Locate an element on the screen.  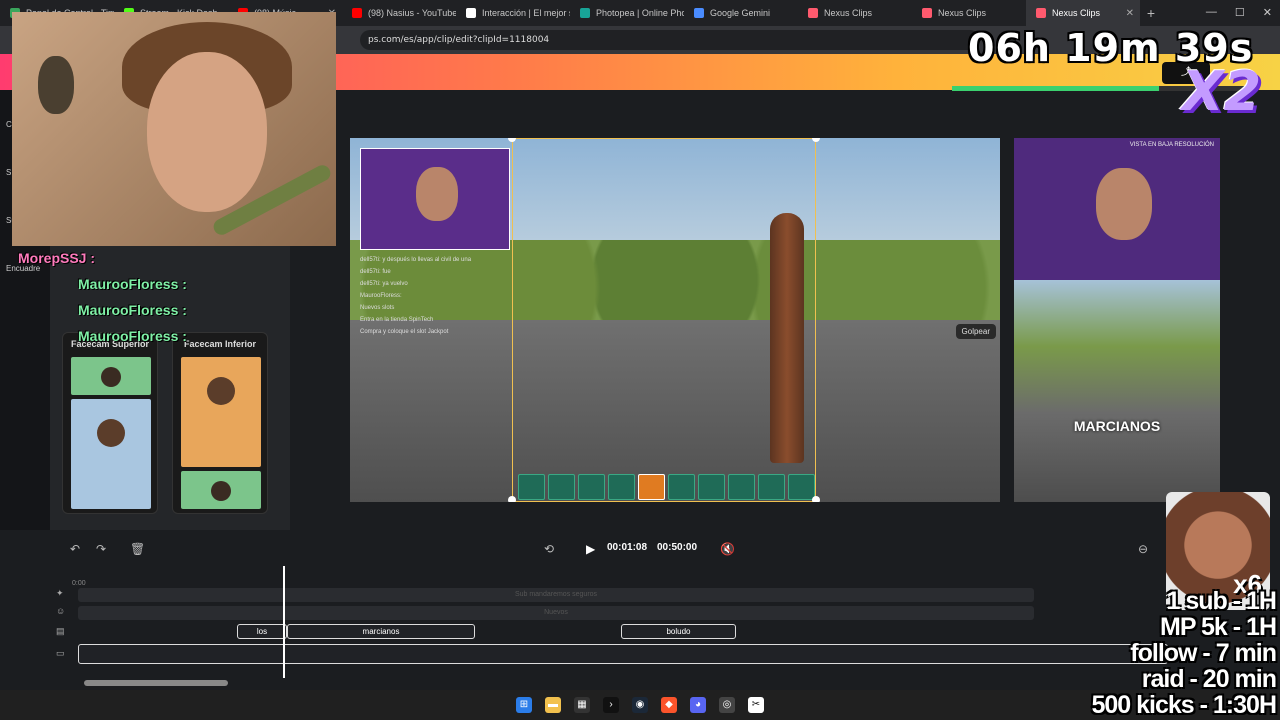
total-time: 00:50:00 is located at coordinates (677, 547).